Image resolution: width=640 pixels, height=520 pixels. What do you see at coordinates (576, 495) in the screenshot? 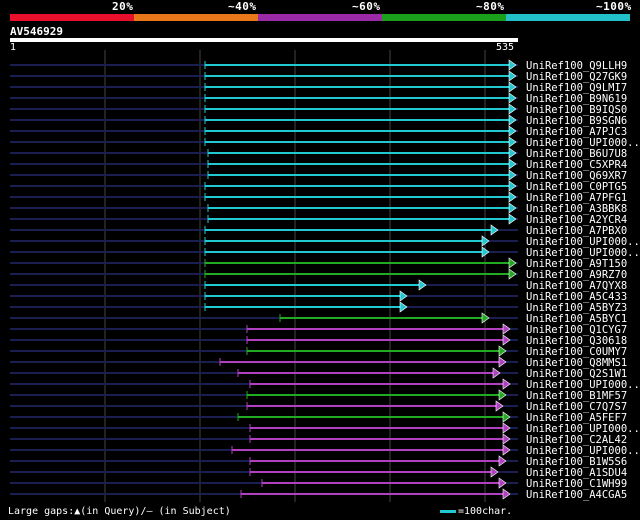
I see `hit-label: UniRef100_A4CGA5` at bounding box center [576, 495].